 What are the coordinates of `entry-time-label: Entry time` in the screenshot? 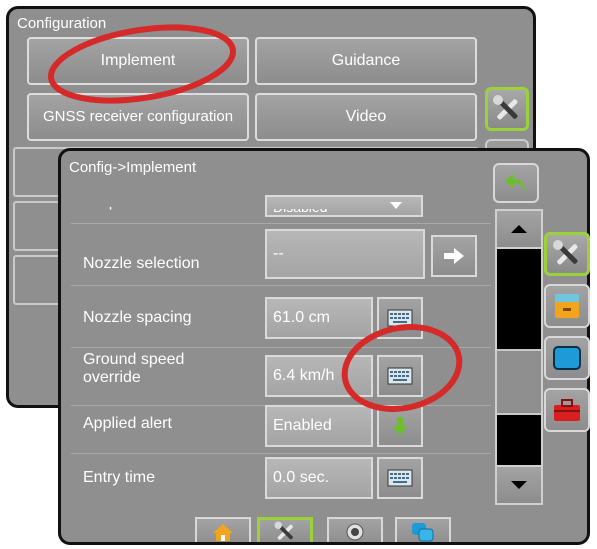 It's located at (119, 477).